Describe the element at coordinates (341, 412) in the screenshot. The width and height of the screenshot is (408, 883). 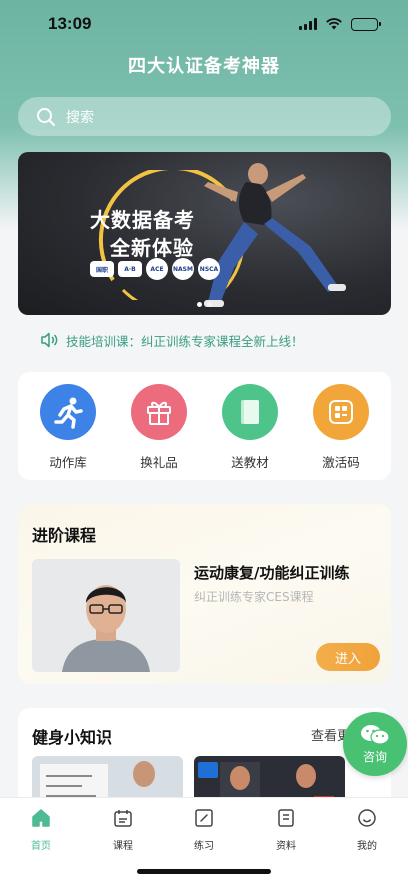
I see `code-icon` at that location.